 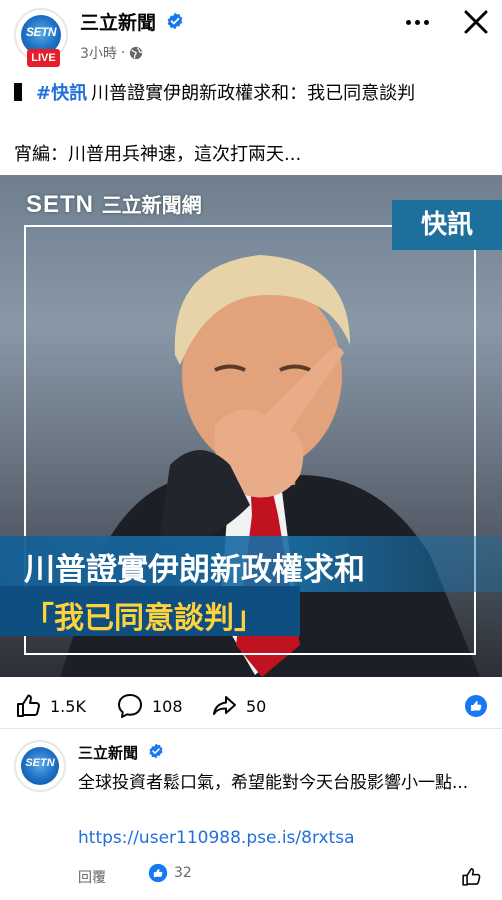 I want to click on section-divider, so click(x=251, y=728).